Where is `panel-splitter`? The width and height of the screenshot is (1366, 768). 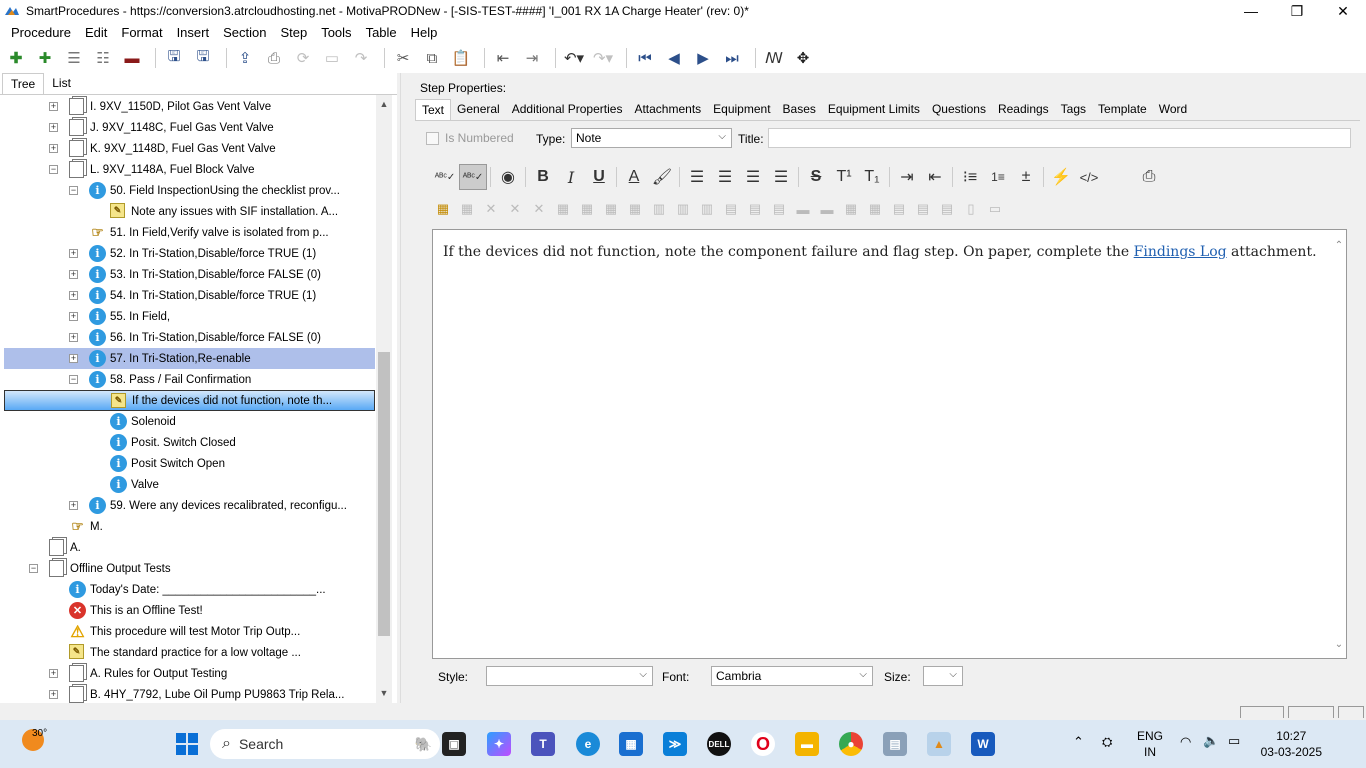 panel-splitter is located at coordinates (402, 388).